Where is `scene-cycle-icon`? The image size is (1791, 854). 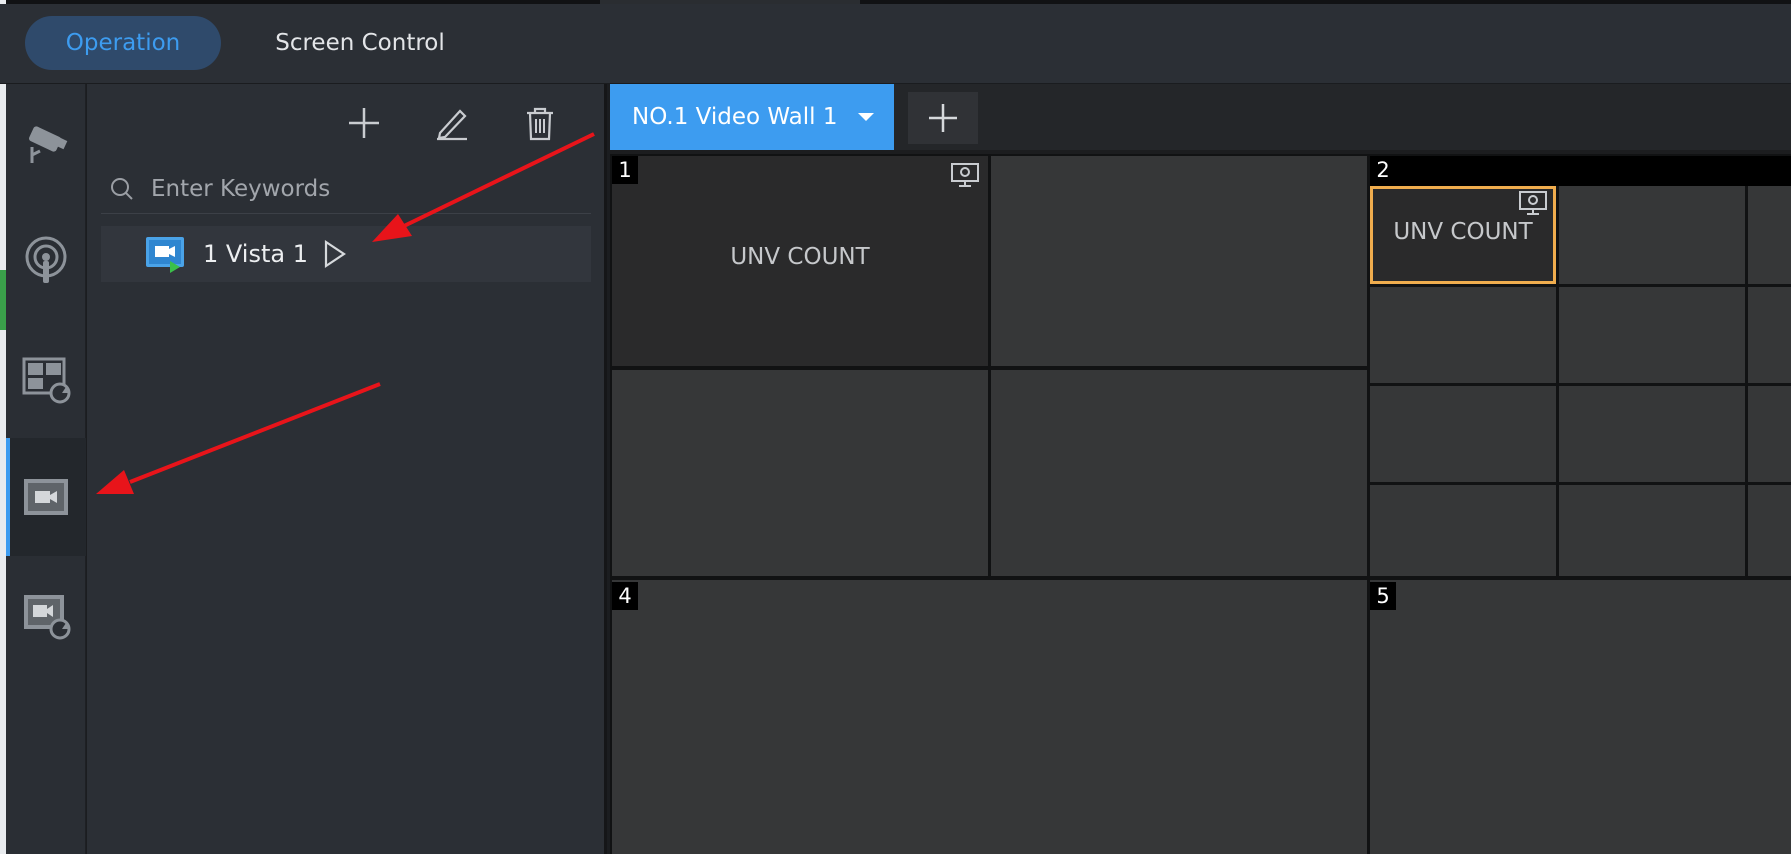
scene-cycle-icon is located at coordinates (47, 617).